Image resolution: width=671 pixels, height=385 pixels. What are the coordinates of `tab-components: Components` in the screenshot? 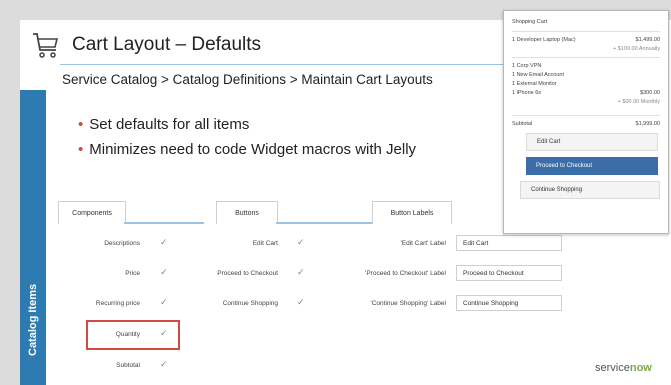 It's located at (92, 212).